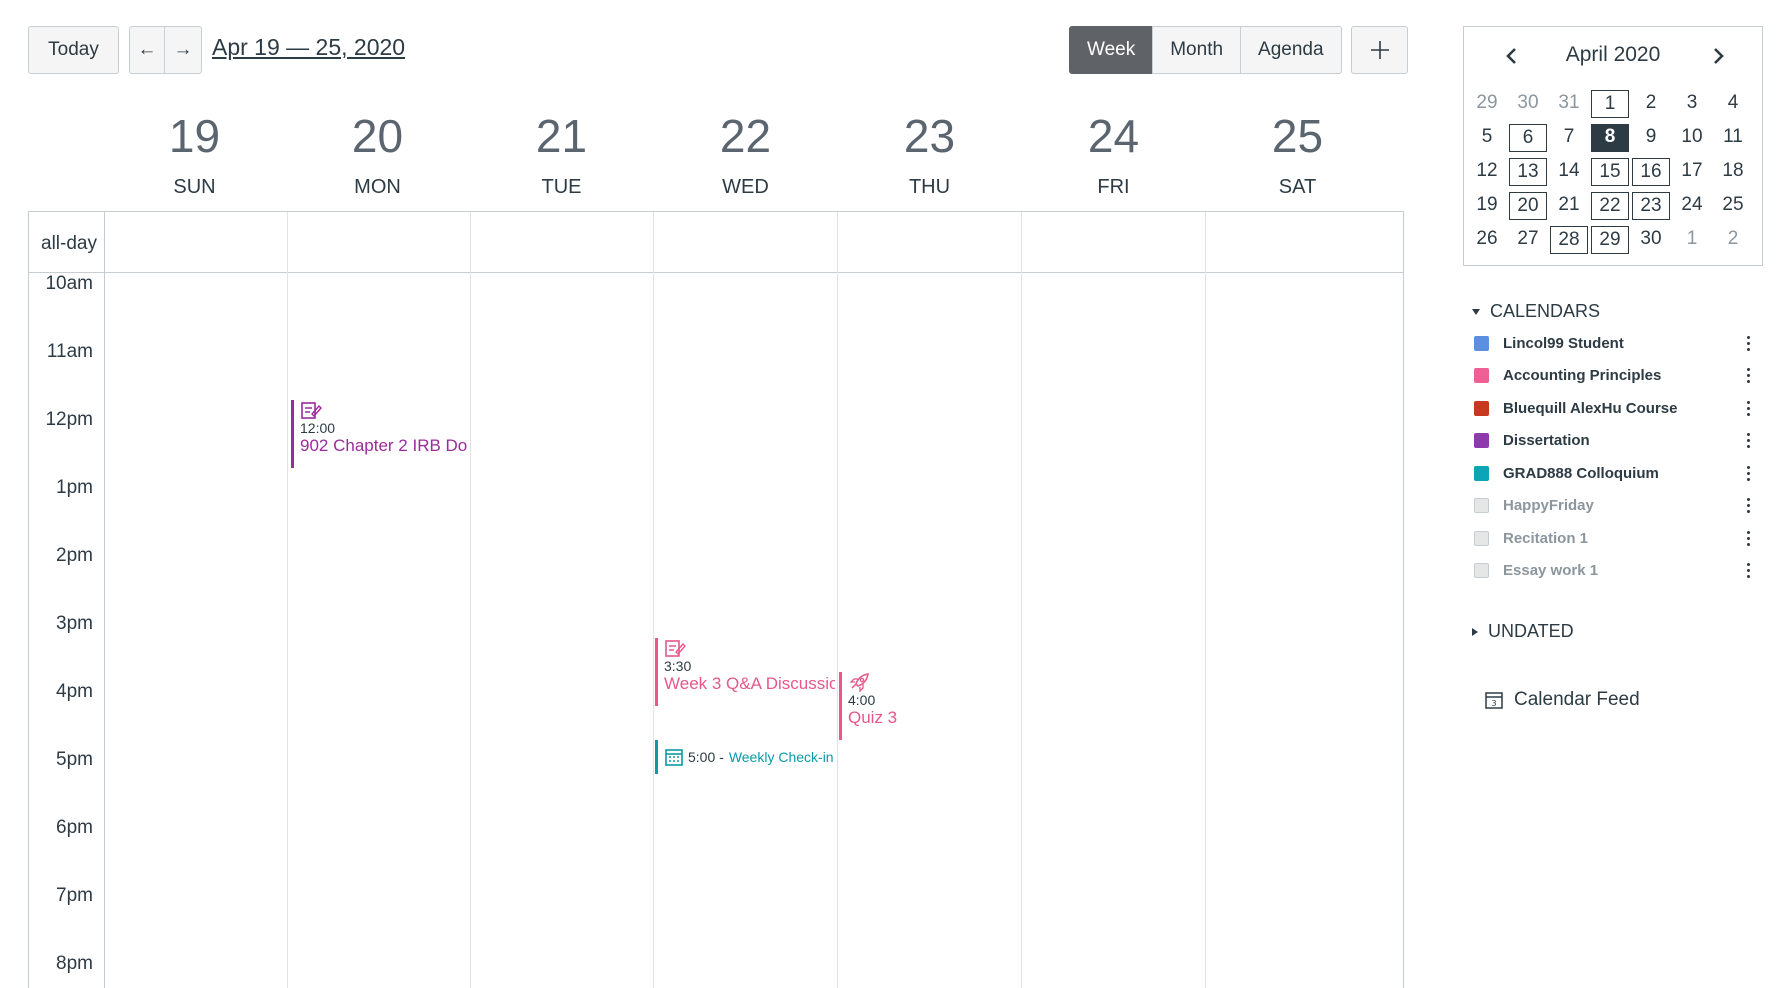 The width and height of the screenshot is (1784, 988). What do you see at coordinates (1111, 50) in the screenshot?
I see `week-view-button: Week` at bounding box center [1111, 50].